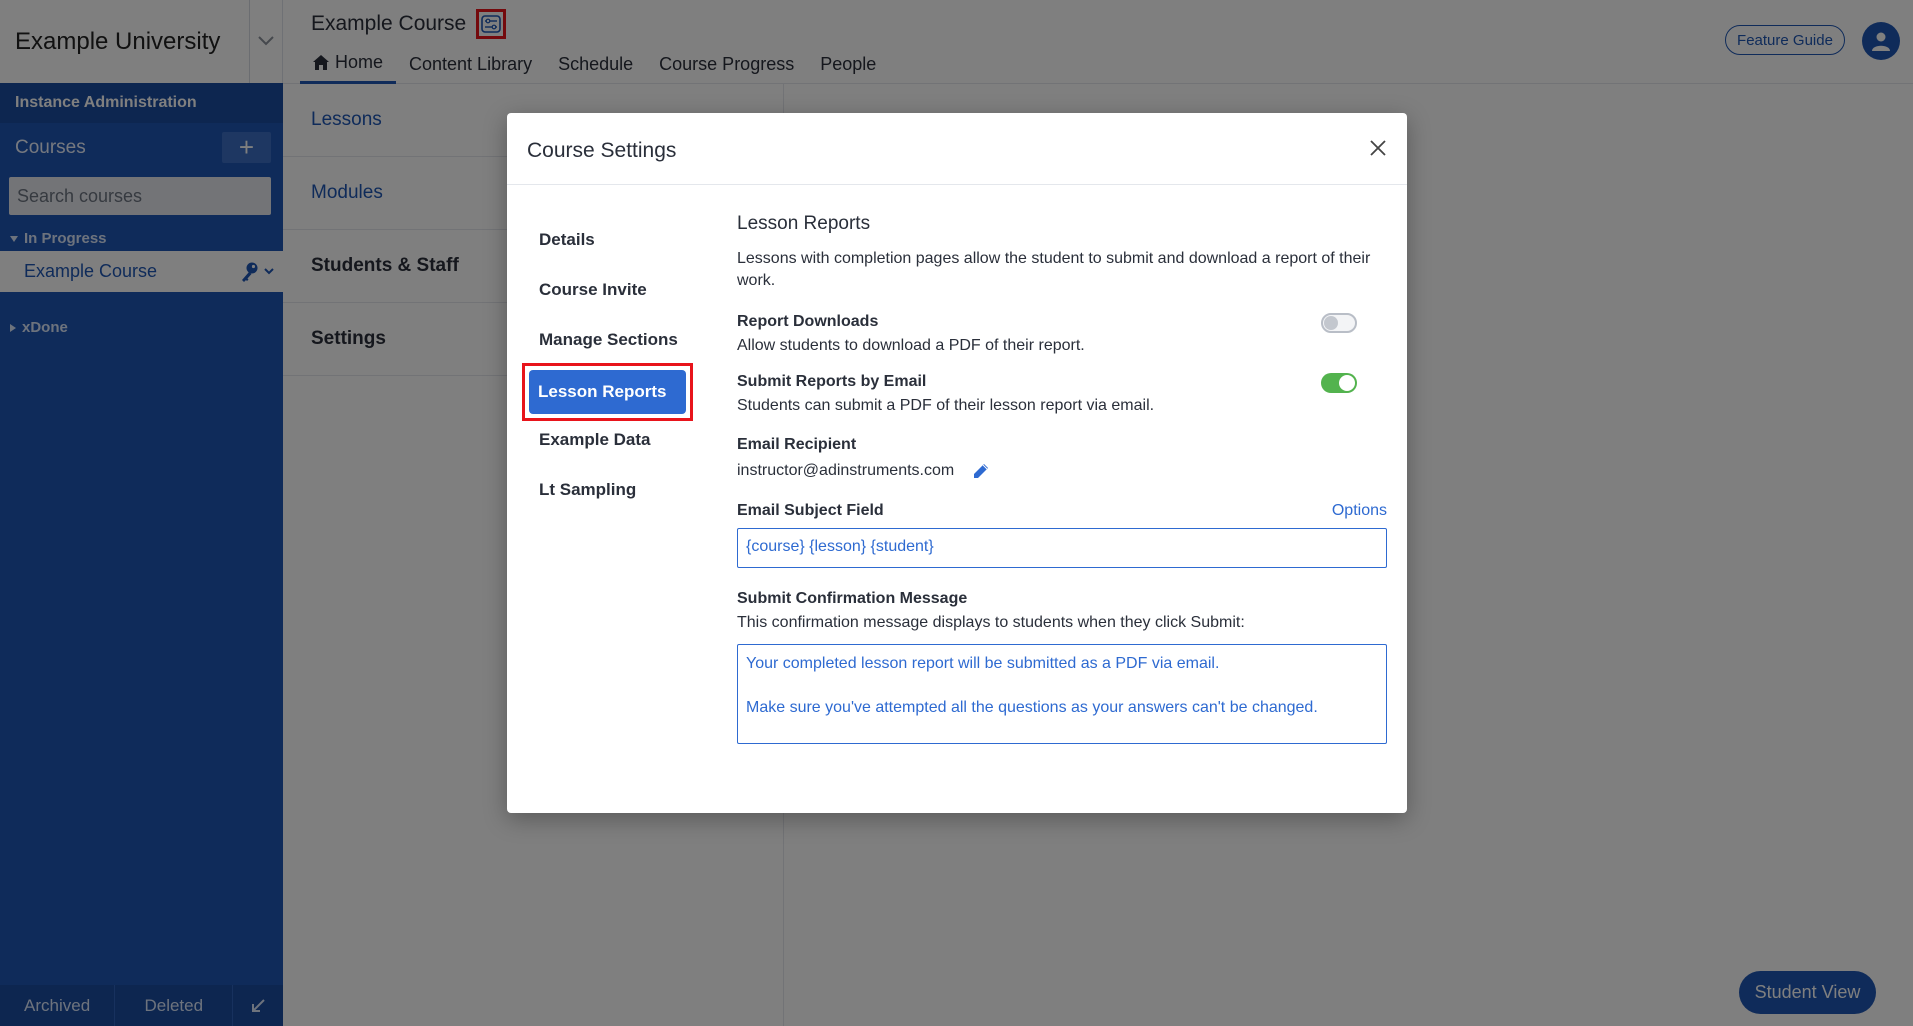 Image resolution: width=1913 pixels, height=1026 pixels. I want to click on settings-nav-lesson-reports: Lesson Reports, so click(609, 392).